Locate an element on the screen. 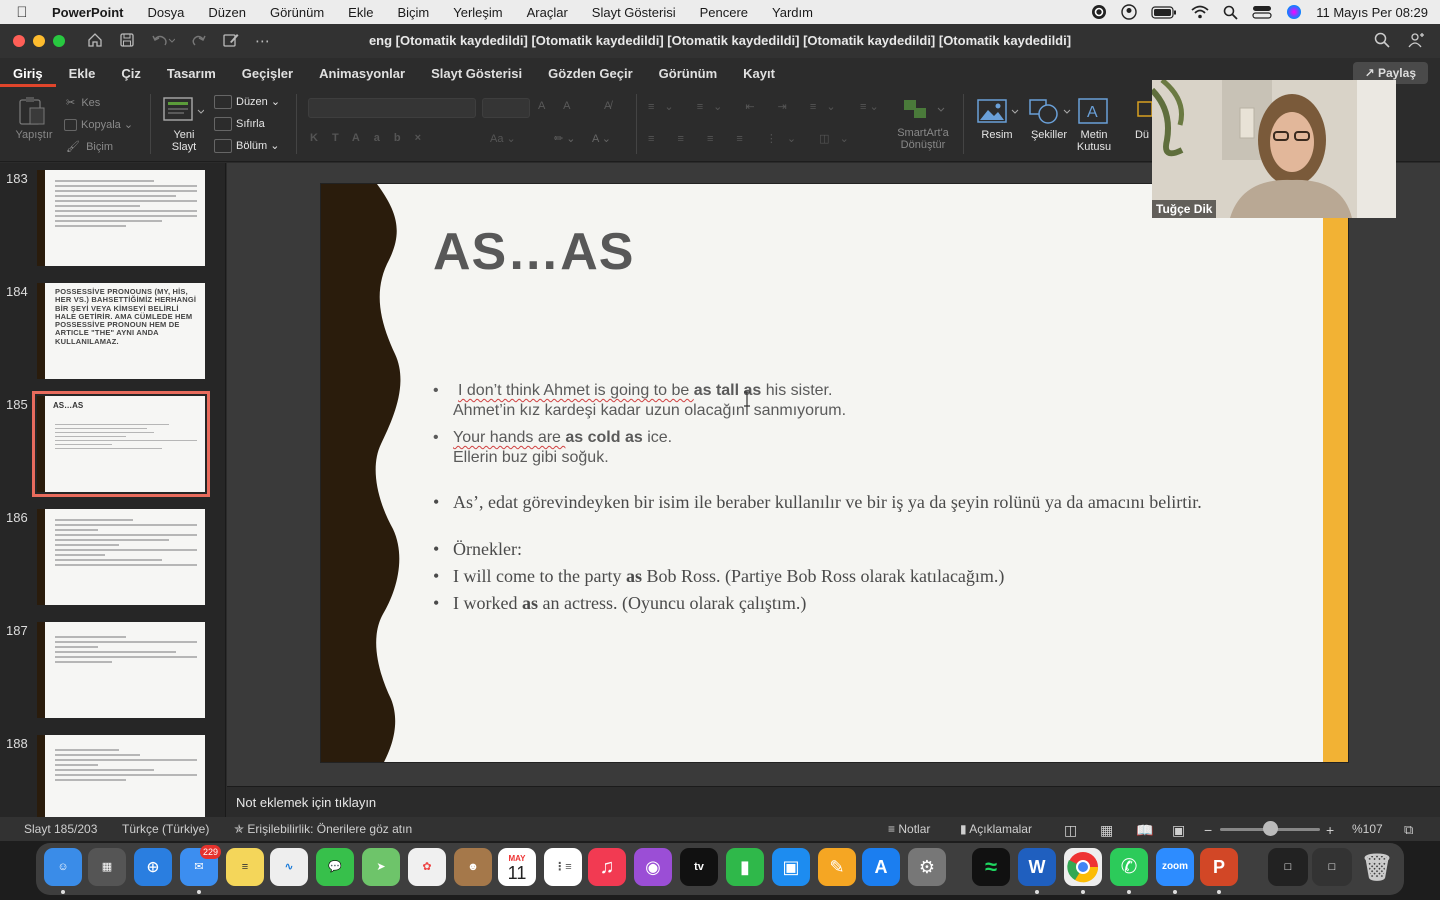 The height and width of the screenshot is (900, 1440). tab-ciz: Çiz is located at coordinates (131, 73).